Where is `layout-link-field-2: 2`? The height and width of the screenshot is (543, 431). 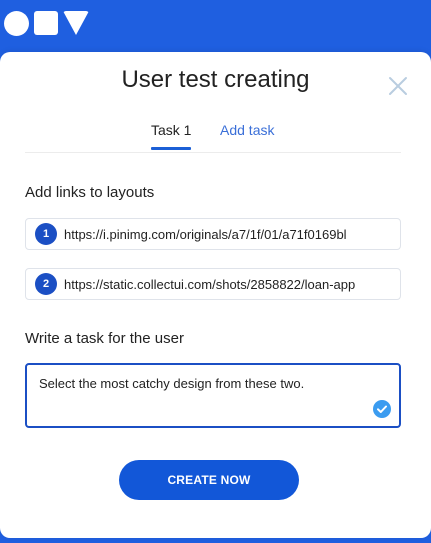
layout-link-field-2: 2 is located at coordinates (213, 284).